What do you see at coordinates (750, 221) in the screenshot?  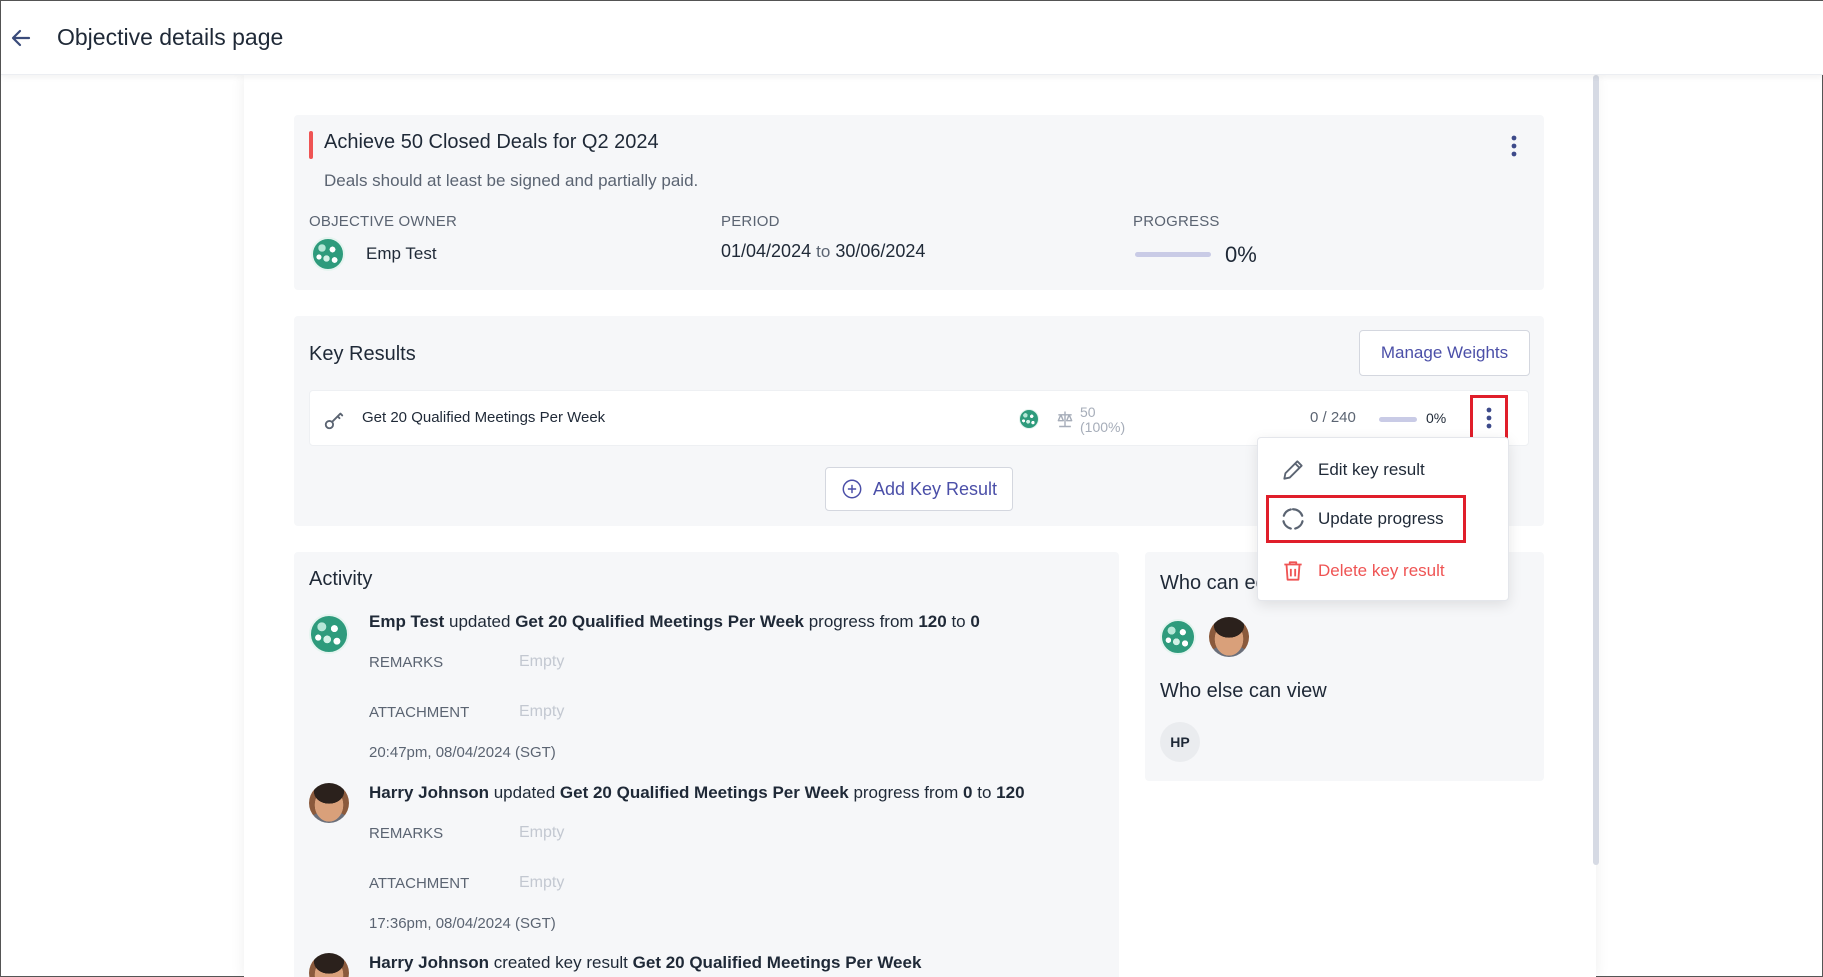 I see `period-label: PERIOD` at bounding box center [750, 221].